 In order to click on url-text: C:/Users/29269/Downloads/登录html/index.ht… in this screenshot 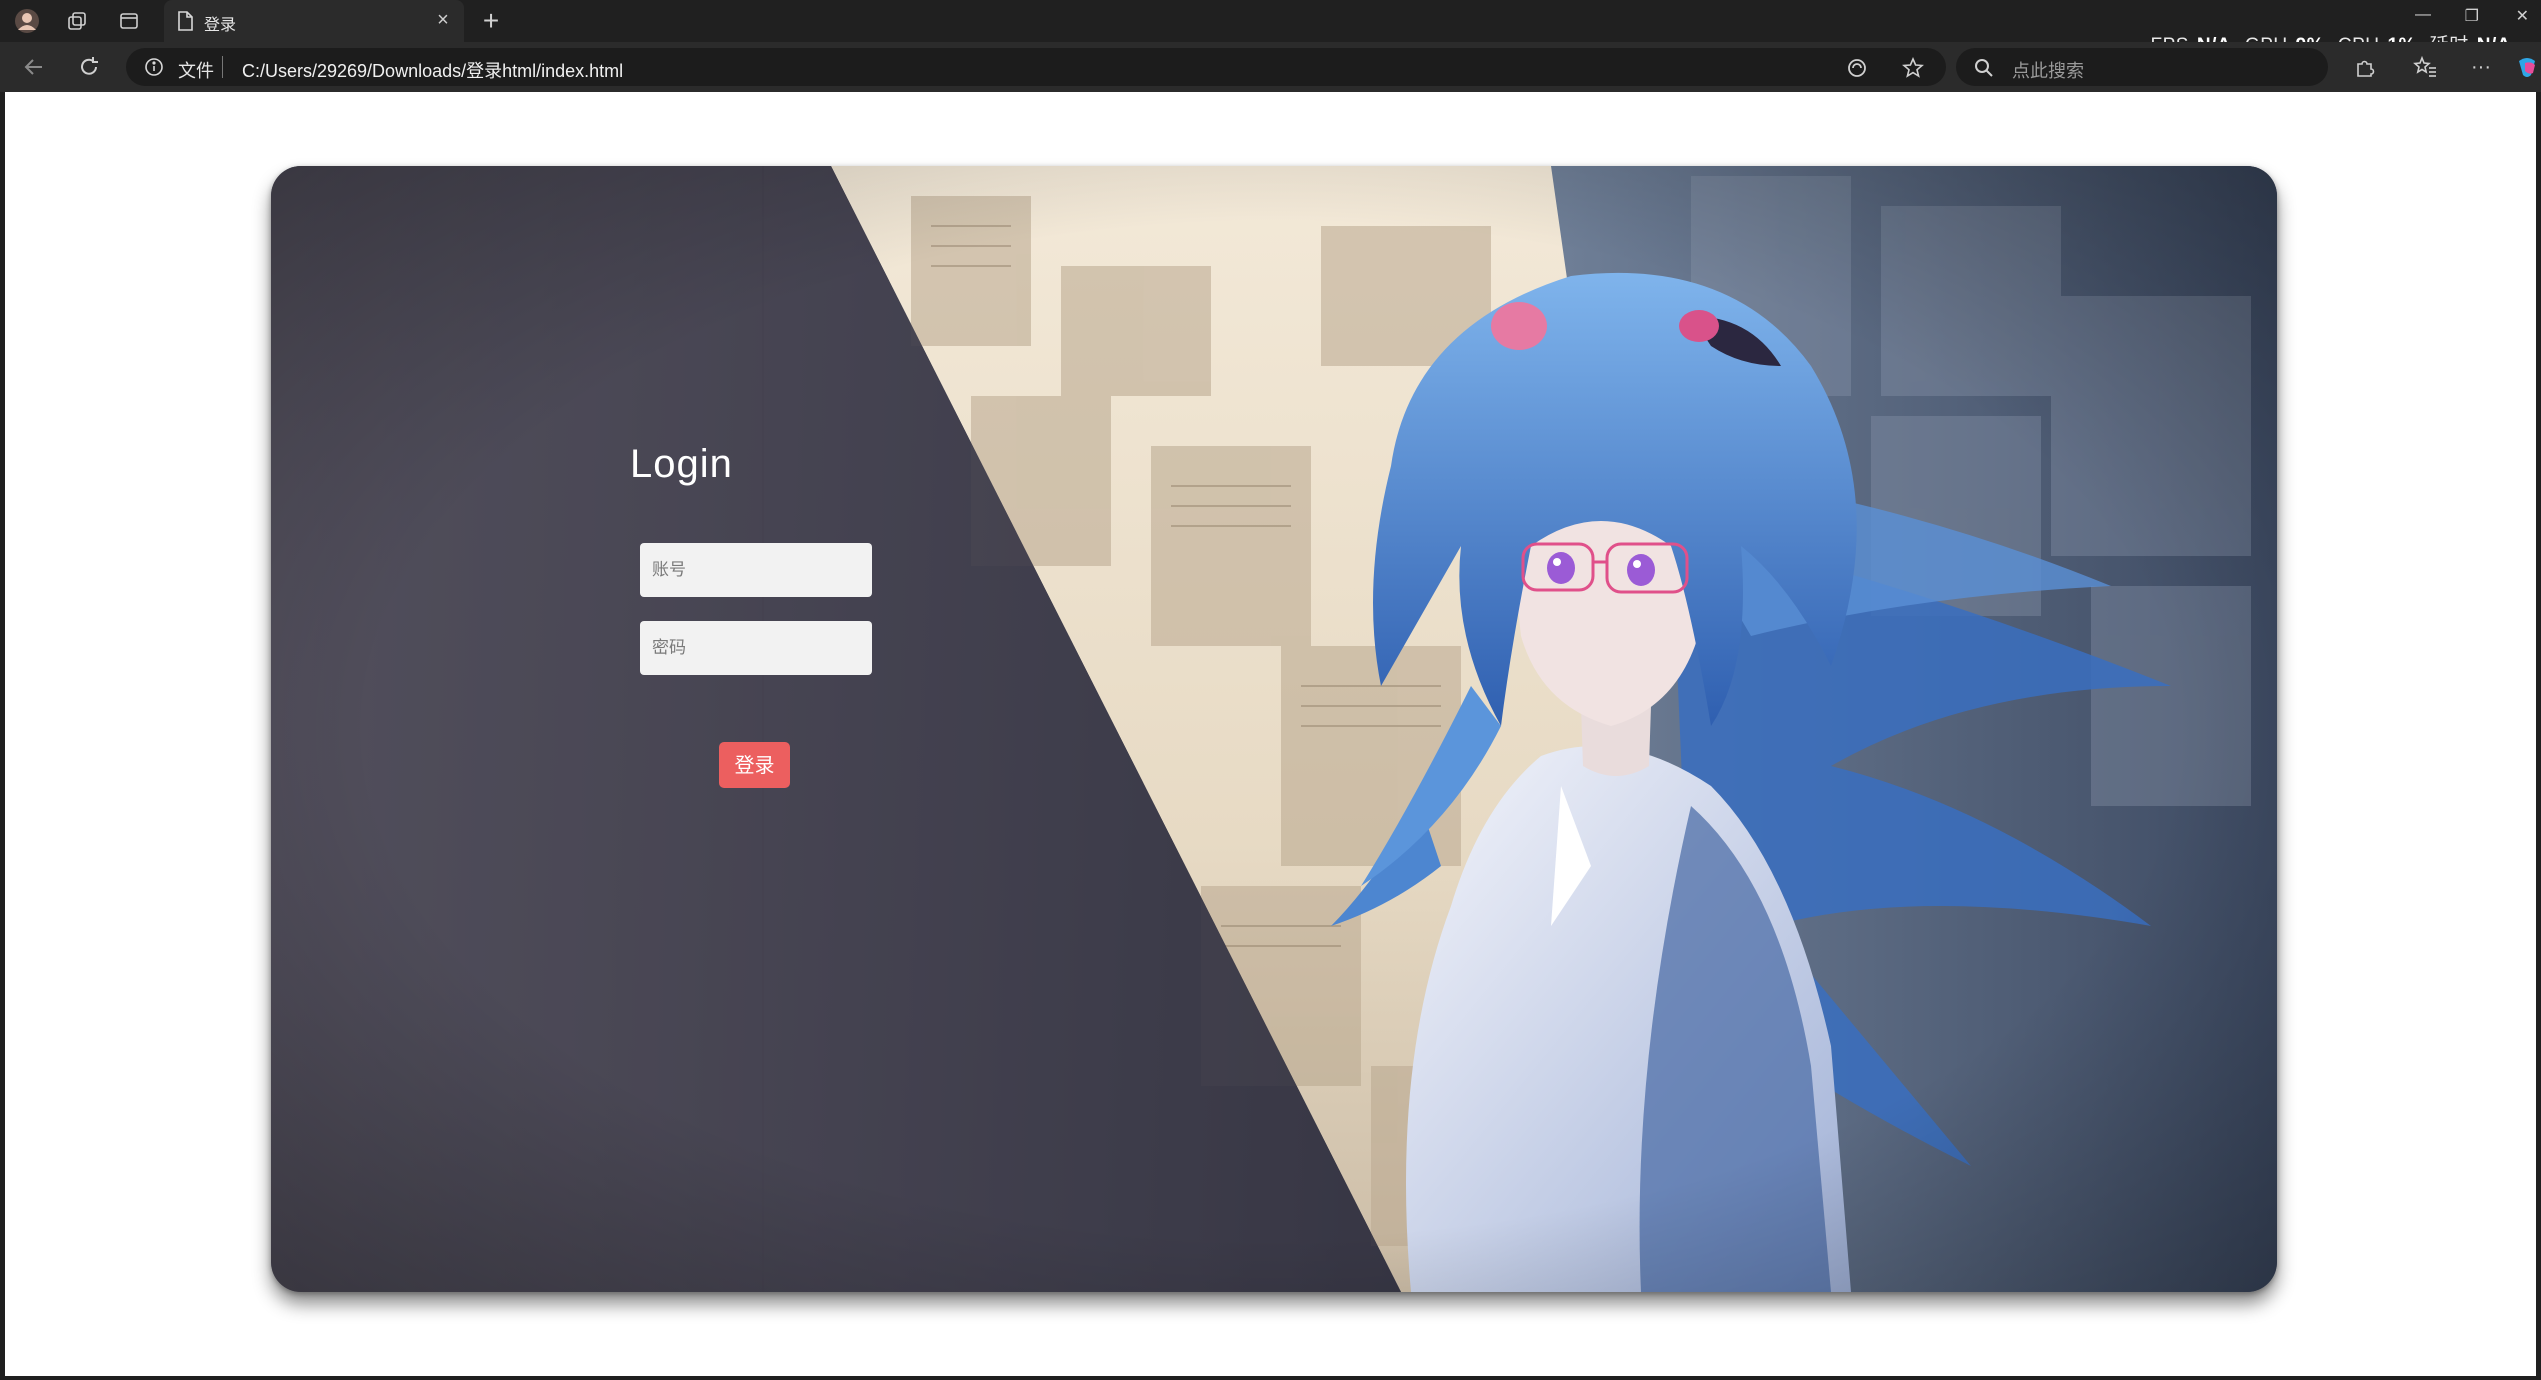, I will do `click(432, 70)`.